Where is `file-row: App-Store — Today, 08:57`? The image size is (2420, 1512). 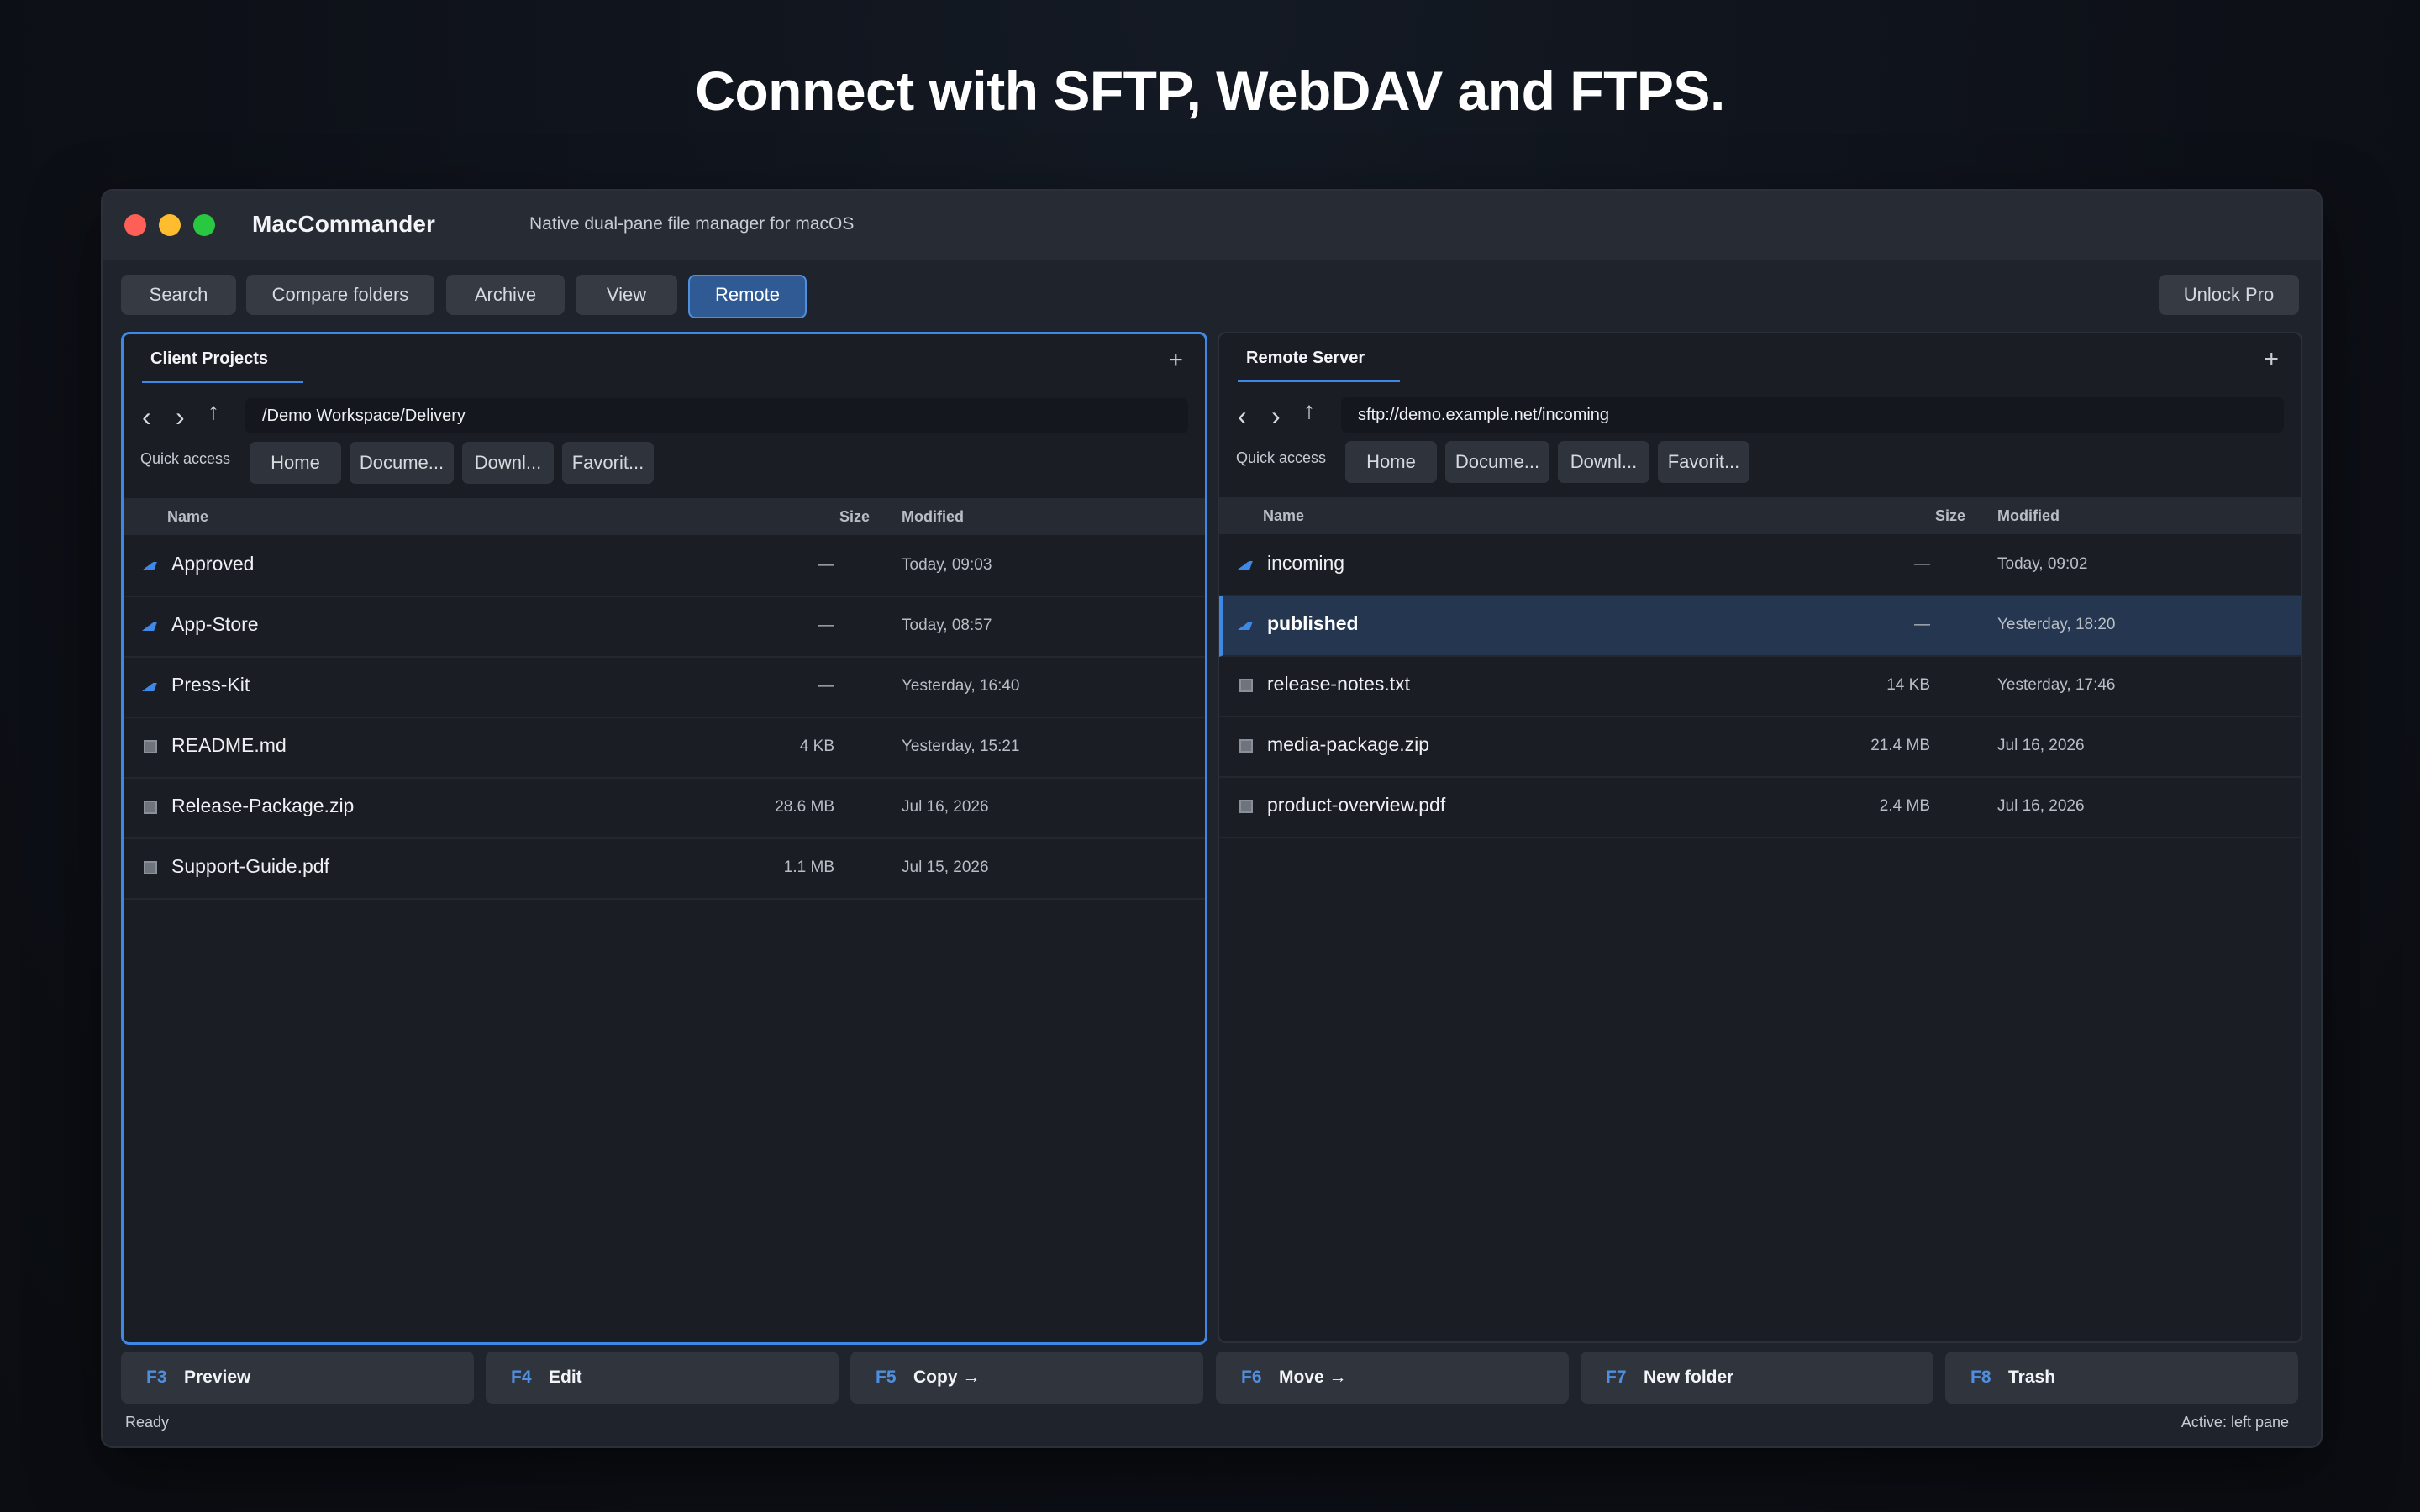
file-row: App-Store — Today, 08:57 is located at coordinates (664, 627).